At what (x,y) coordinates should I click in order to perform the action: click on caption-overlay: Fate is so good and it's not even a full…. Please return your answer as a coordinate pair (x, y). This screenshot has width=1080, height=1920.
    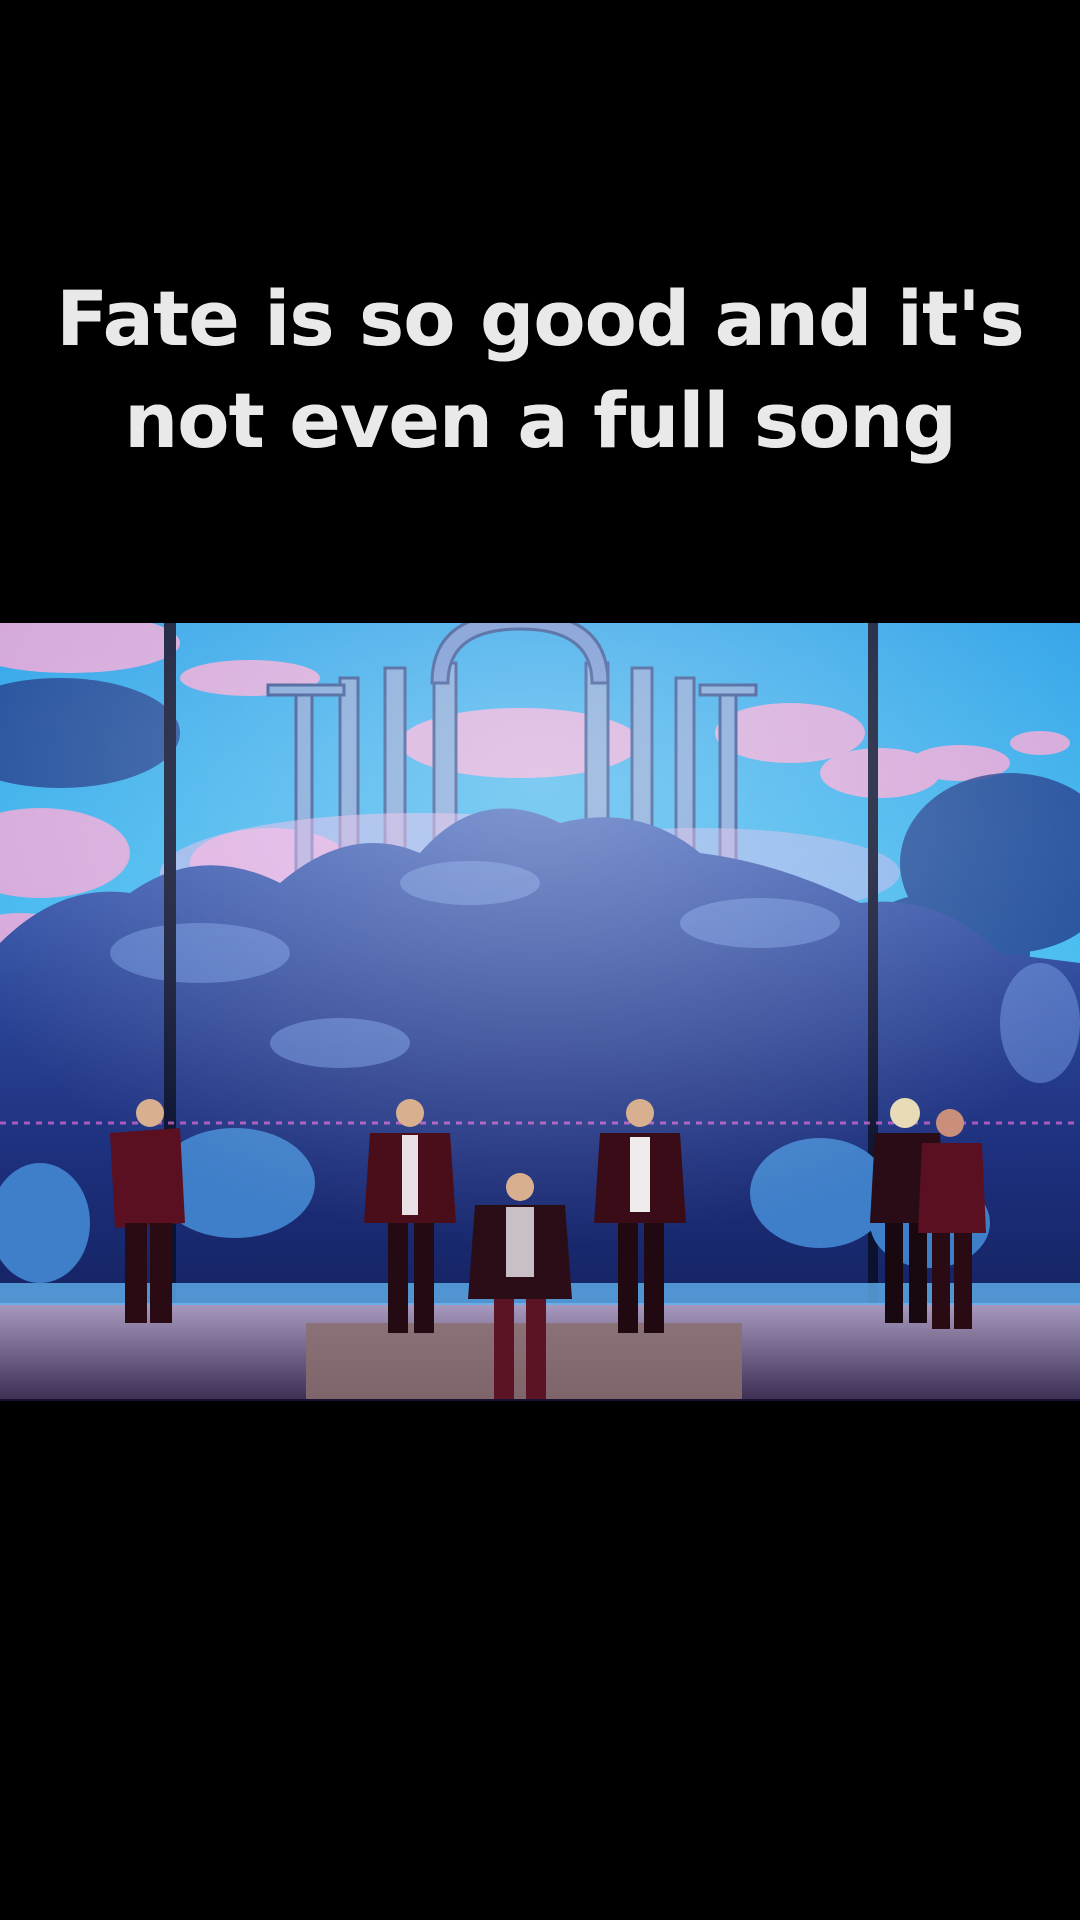
    Looking at the image, I should click on (540, 370).